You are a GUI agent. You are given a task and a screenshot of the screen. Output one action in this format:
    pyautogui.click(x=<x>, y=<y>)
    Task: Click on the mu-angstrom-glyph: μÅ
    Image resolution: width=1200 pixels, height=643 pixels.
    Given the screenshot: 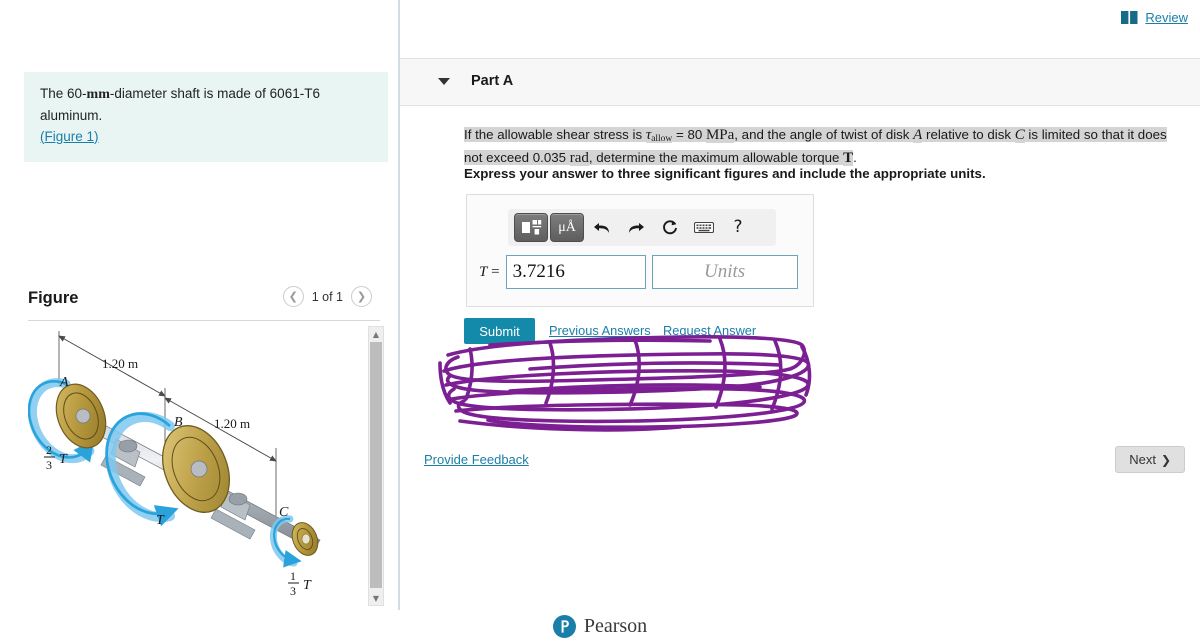 What is the action you would take?
    pyautogui.click(x=567, y=227)
    